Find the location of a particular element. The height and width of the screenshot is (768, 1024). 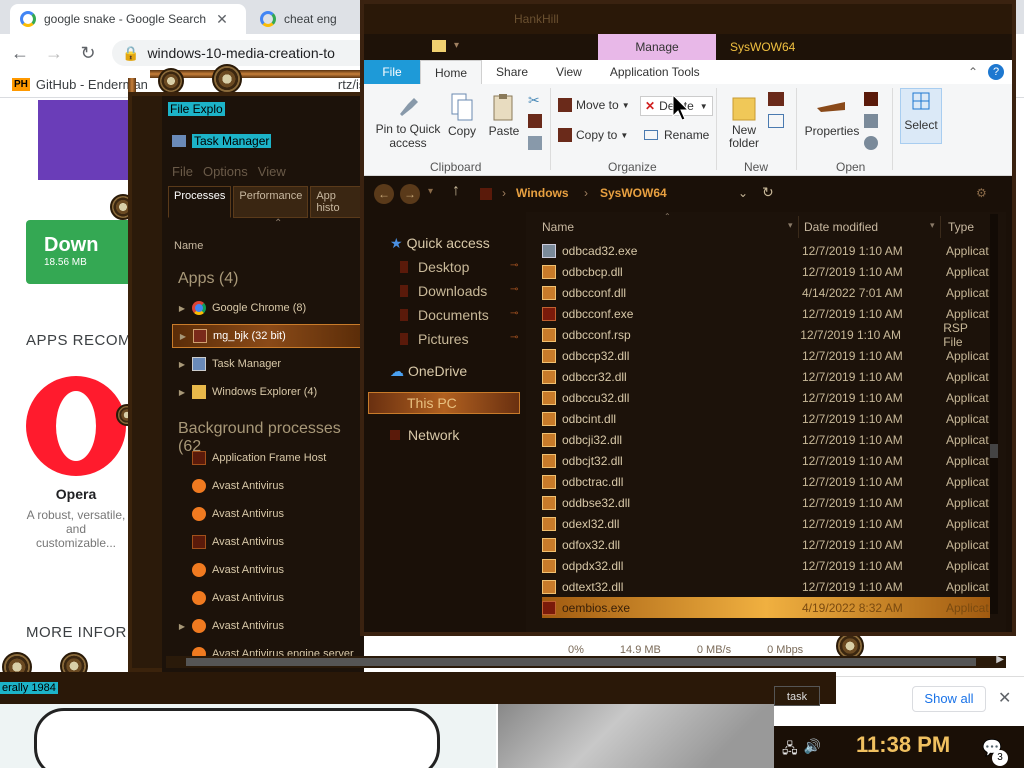

file-row: odbcconf.exe 12/7/2019 1:10 AM Applicat is located at coordinates (766, 313).